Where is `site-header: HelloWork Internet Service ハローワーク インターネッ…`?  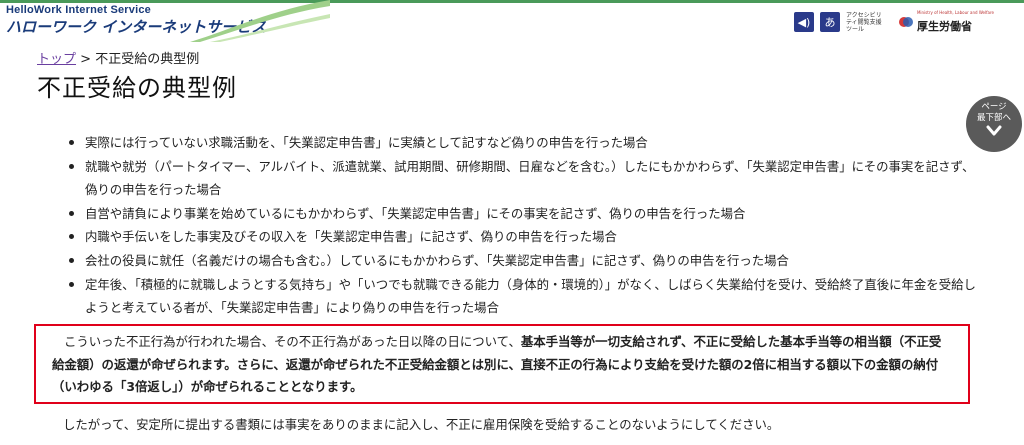
site-header: HelloWork Internet Service ハローワーク インターネッ… is located at coordinates (512, 21).